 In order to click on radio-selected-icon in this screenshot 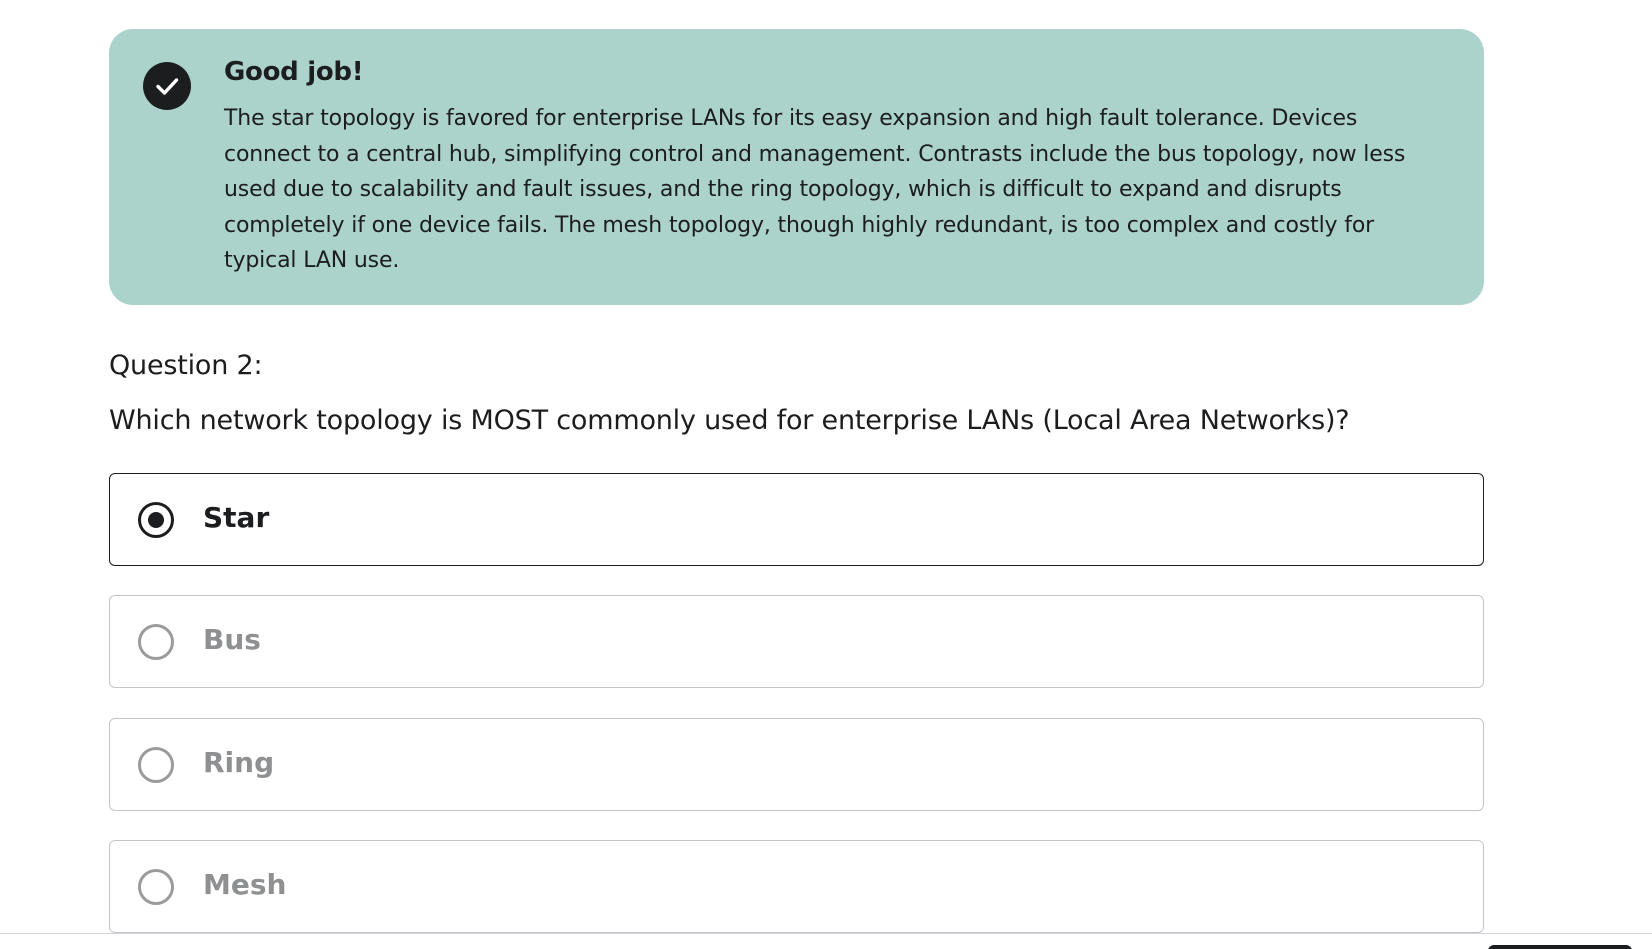, I will do `click(156, 520)`.